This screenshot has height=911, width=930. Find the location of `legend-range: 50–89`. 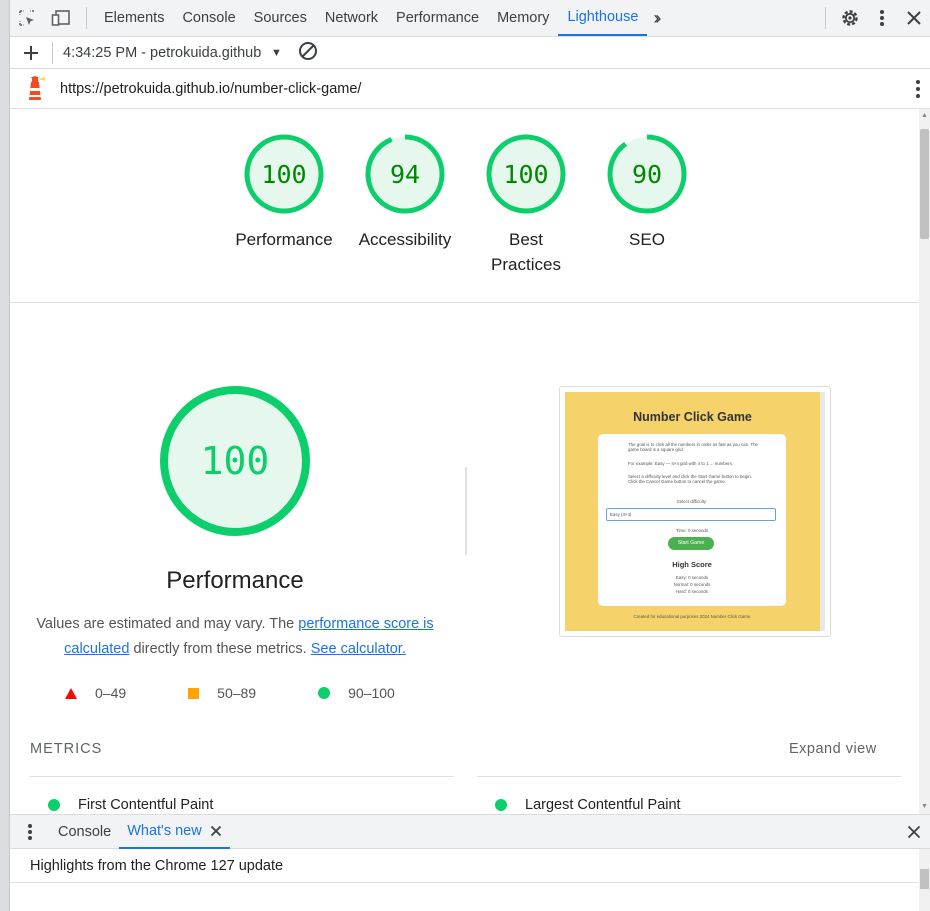

legend-range: 50–89 is located at coordinates (237, 693).